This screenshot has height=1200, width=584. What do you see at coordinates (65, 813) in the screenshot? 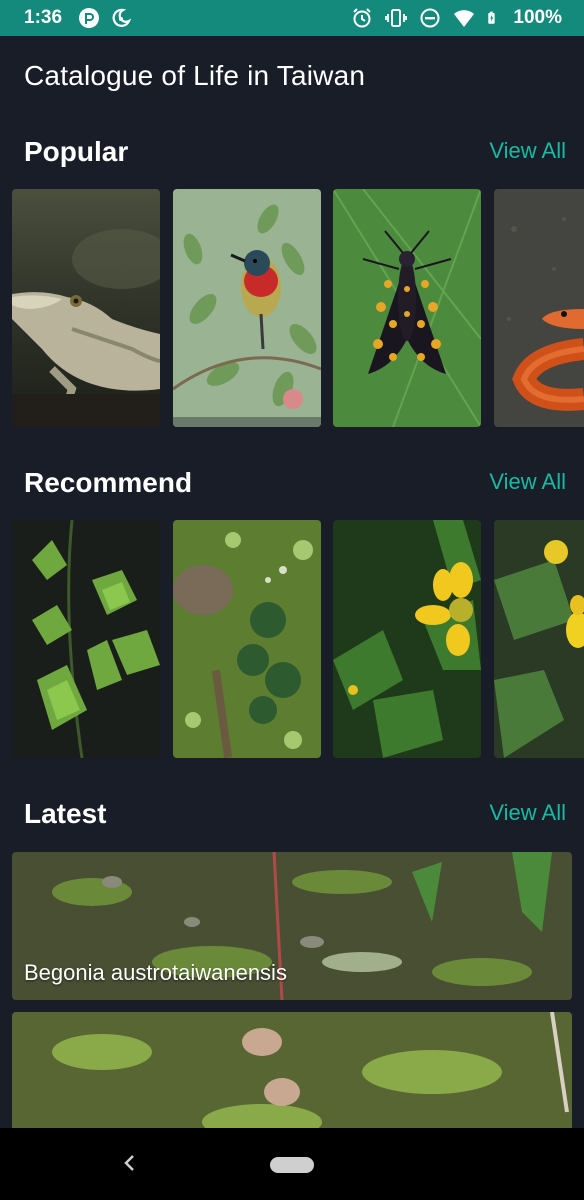
I see `section-title-latest: Latest` at bounding box center [65, 813].